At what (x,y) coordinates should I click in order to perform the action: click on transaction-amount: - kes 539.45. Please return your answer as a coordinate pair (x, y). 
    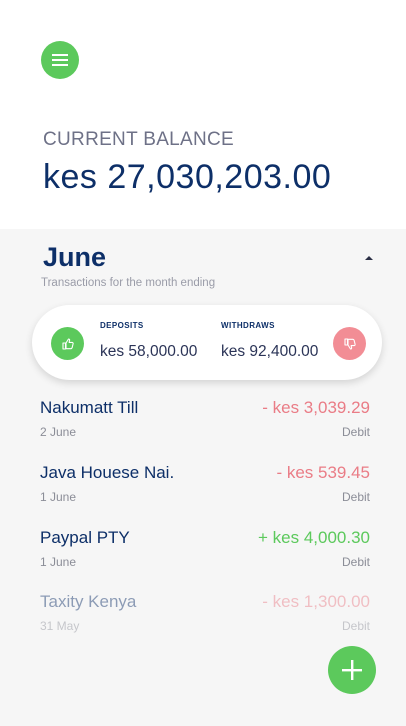
    Looking at the image, I should click on (323, 472).